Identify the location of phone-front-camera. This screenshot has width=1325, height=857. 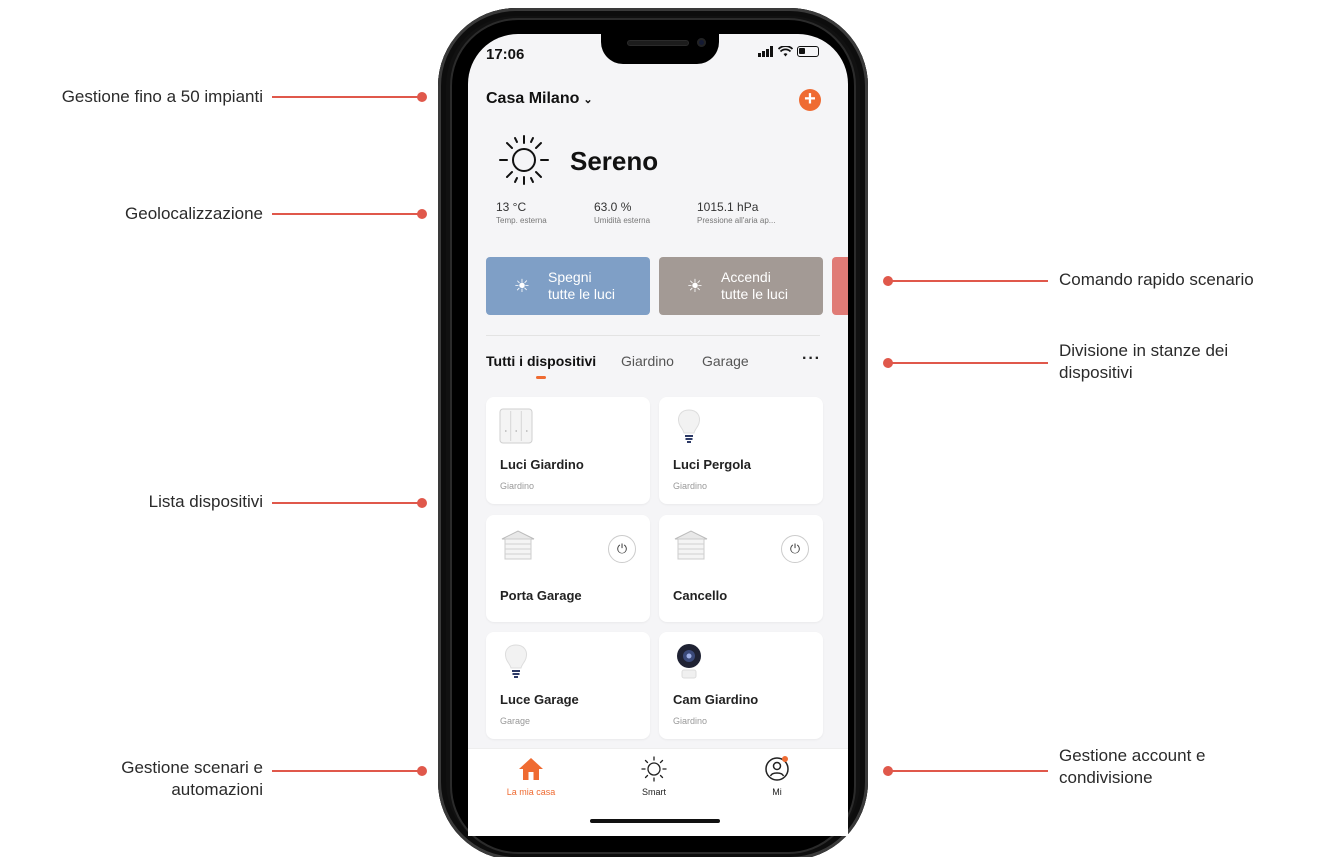
(701, 42).